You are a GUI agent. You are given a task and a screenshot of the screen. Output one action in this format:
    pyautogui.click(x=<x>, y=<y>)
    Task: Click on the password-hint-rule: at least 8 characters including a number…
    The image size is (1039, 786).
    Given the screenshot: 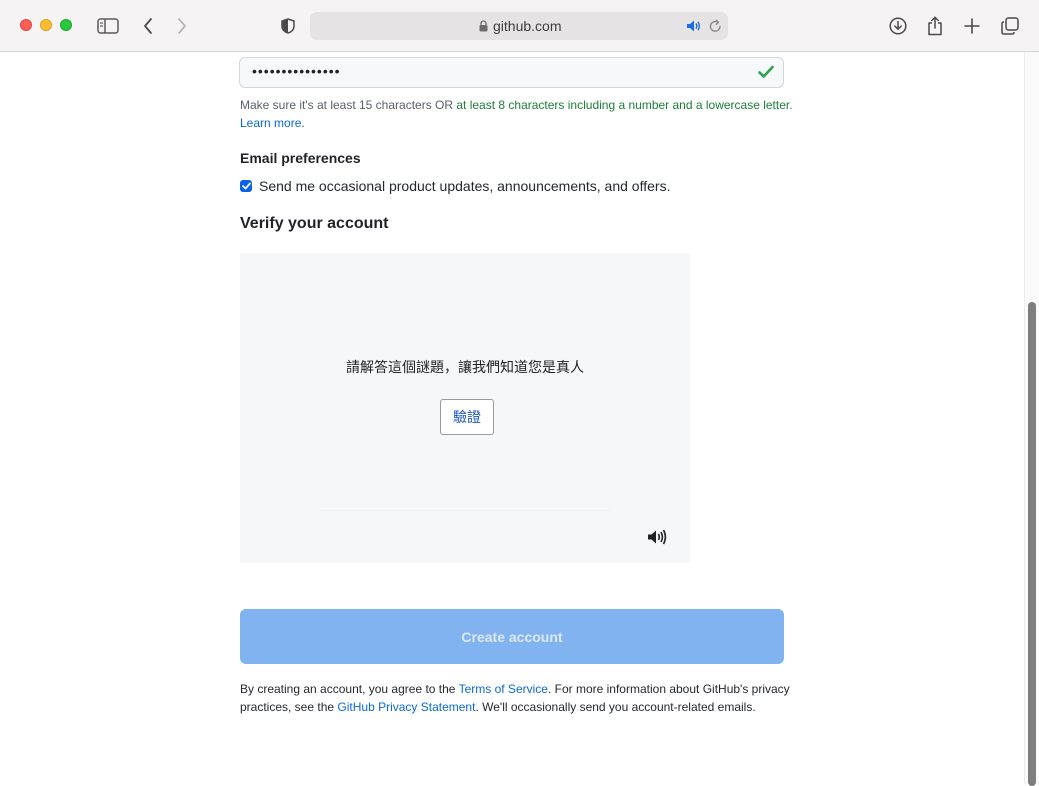 What is the action you would take?
    pyautogui.click(x=623, y=105)
    